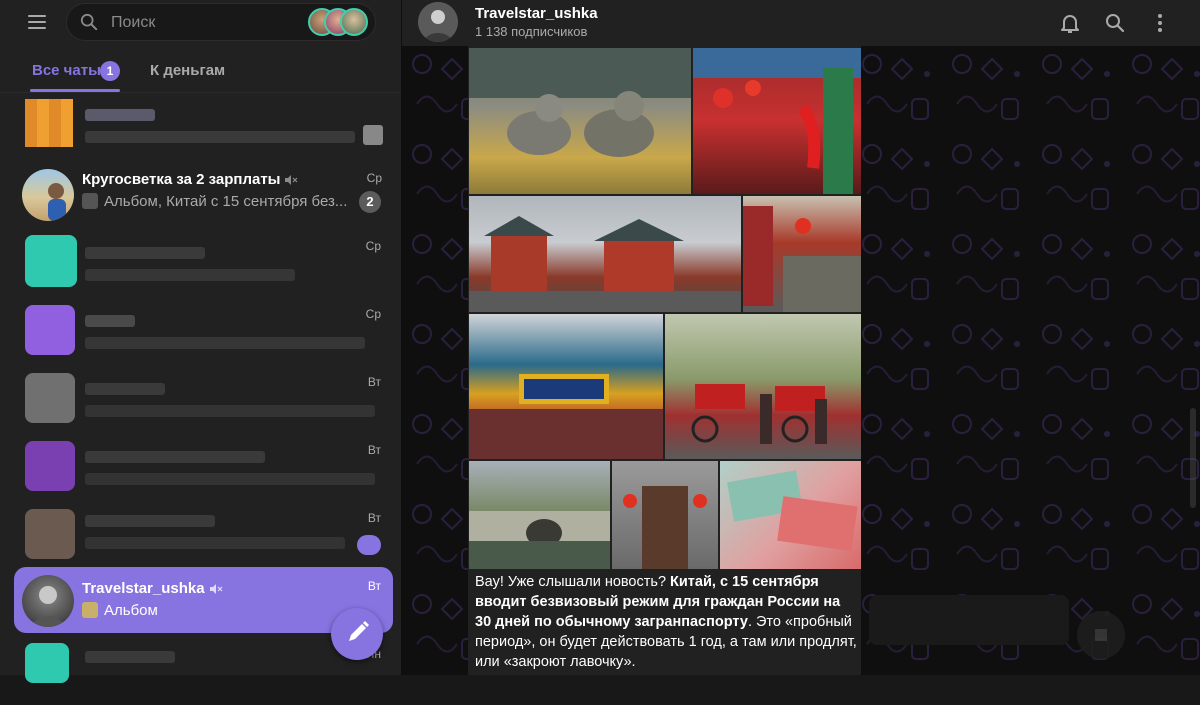  I want to click on chevron-down-icon, so click(1101, 635).